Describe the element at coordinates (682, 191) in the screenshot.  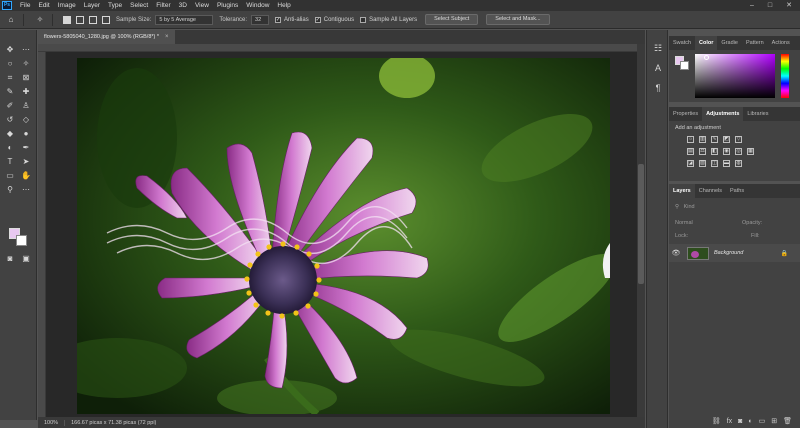
I see `tab-layers: Layers` at that location.